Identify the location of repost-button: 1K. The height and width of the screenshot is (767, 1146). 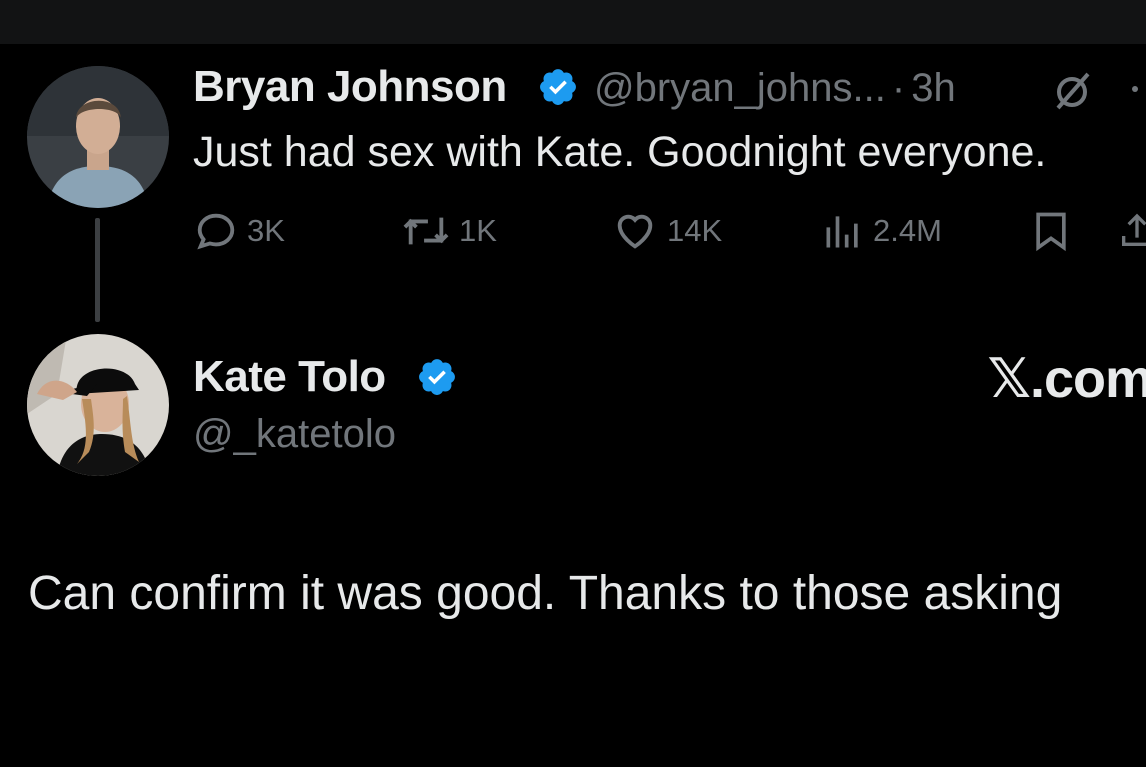
(449, 231).